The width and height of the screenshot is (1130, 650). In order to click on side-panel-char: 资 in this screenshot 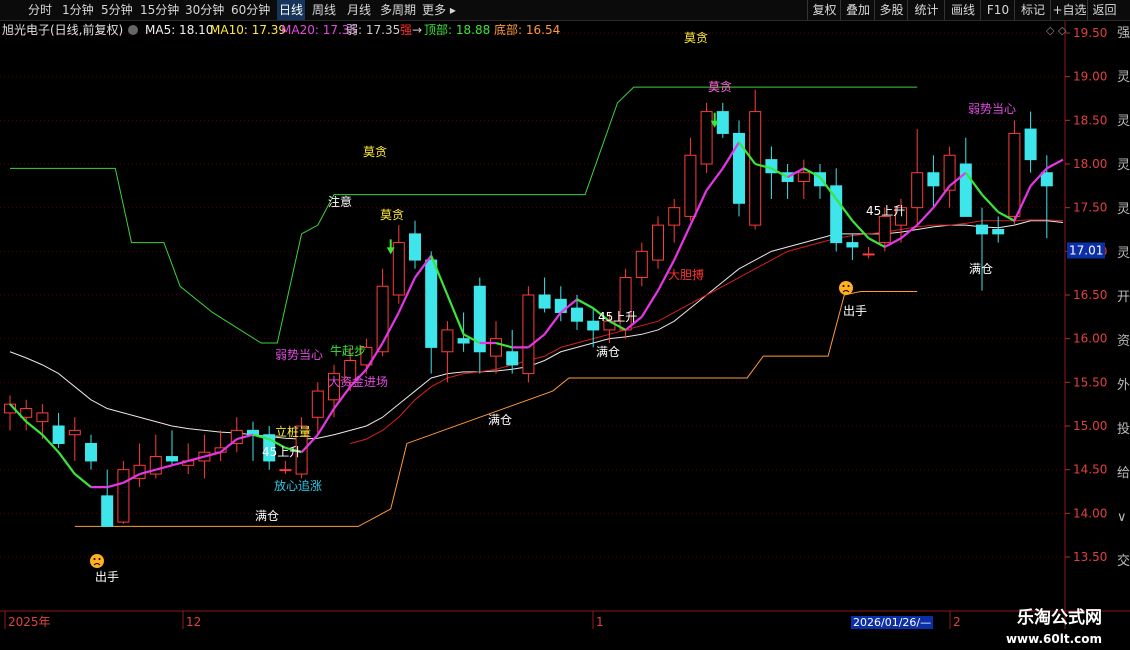, I will do `click(1123, 341)`.